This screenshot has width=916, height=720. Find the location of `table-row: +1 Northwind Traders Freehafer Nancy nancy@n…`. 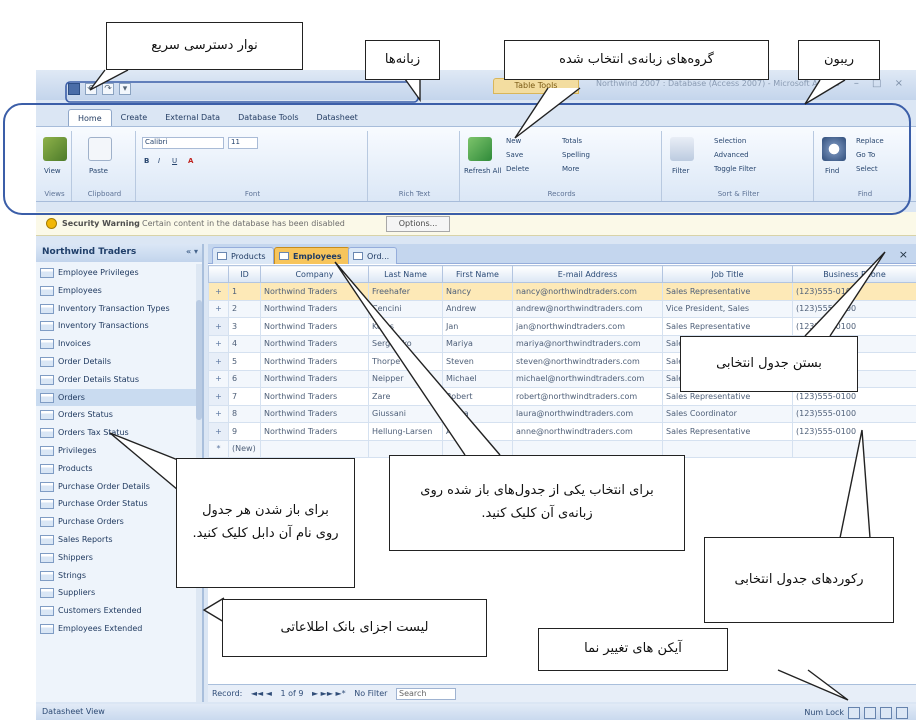

table-row: +1 Northwind Traders Freehafer Nancy nancy@n… is located at coordinates (562, 291).